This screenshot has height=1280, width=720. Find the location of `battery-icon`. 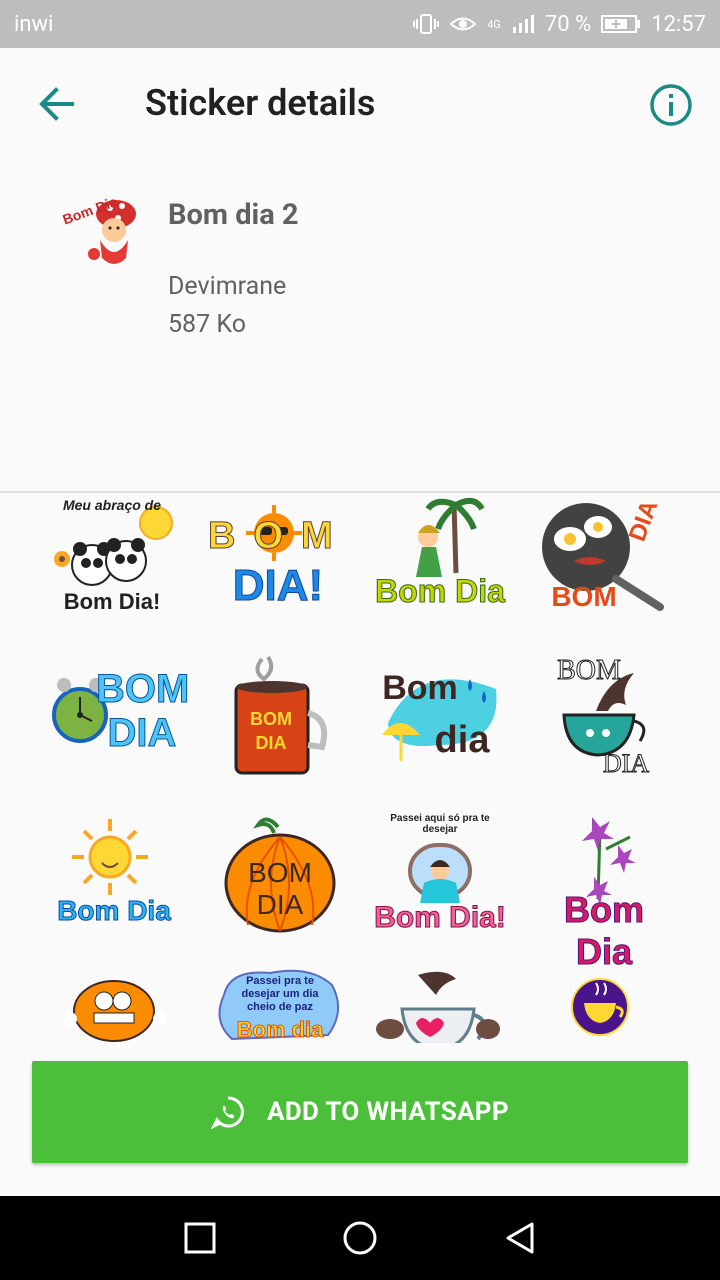

battery-icon is located at coordinates (621, 24).